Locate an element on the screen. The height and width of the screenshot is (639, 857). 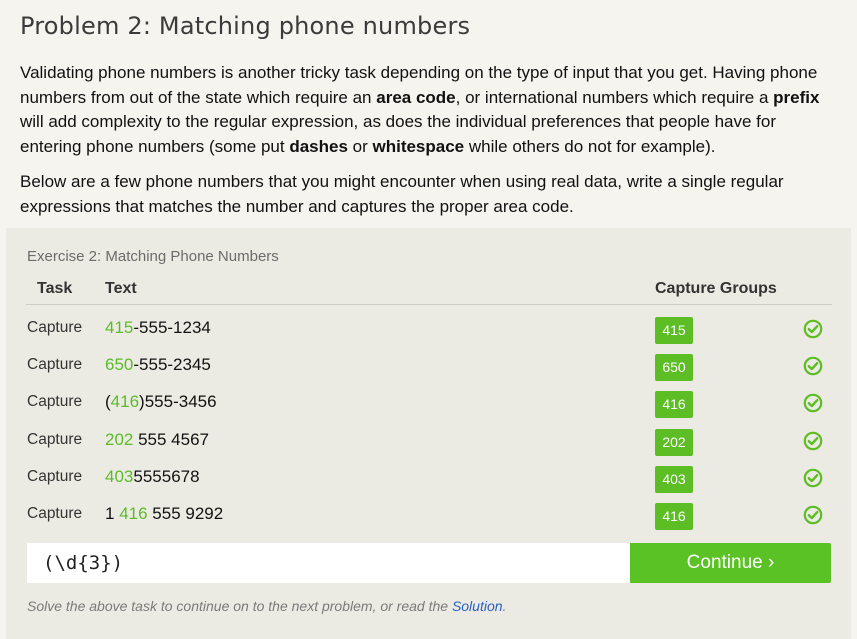
table-row: Capture 202 555 4567 202 is located at coordinates (428, 446).